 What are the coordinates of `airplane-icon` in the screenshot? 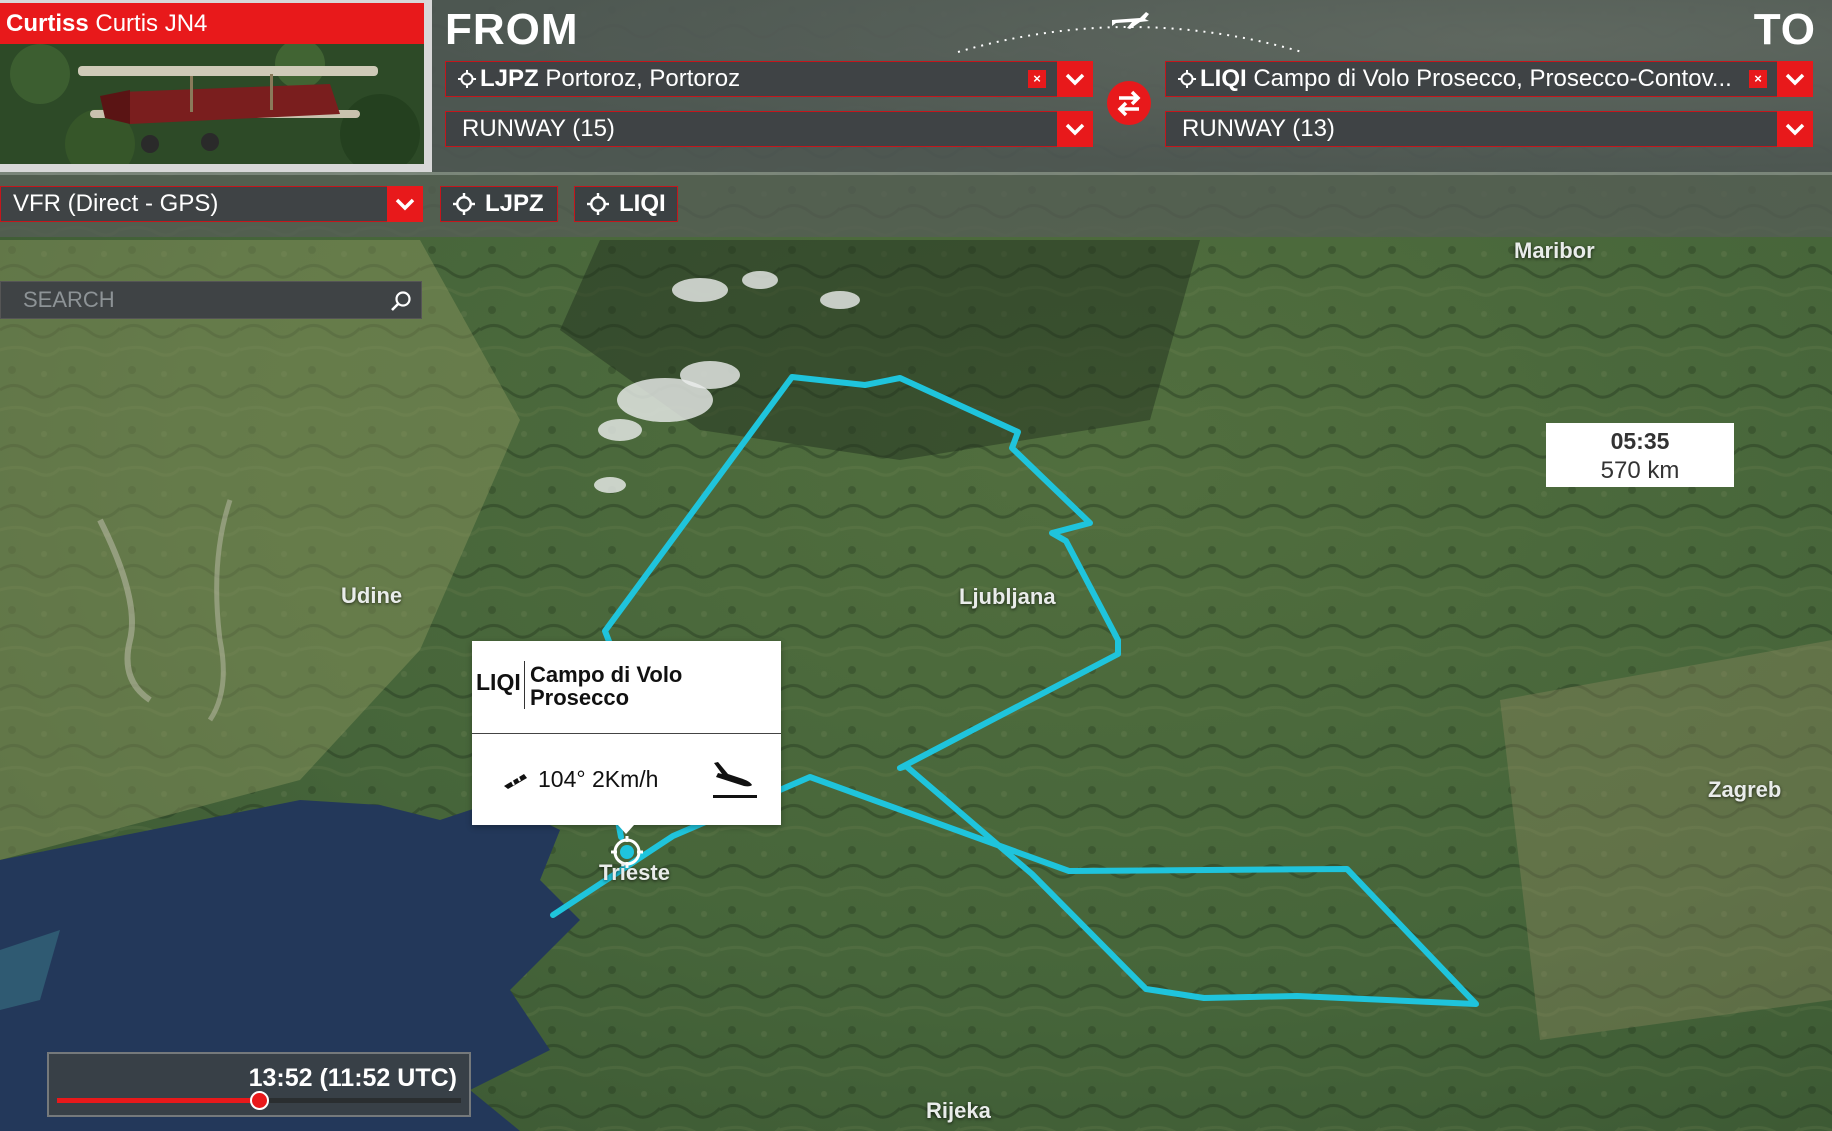 It's located at (1130, 20).